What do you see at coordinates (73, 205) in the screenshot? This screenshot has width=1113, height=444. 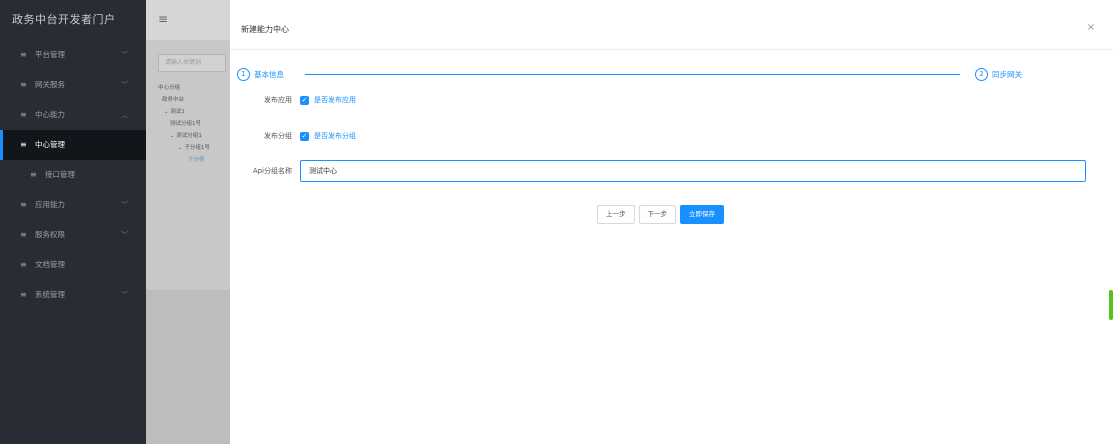 I see `menu-item-app-ability: ≡ 应用能力 ﹀` at bounding box center [73, 205].